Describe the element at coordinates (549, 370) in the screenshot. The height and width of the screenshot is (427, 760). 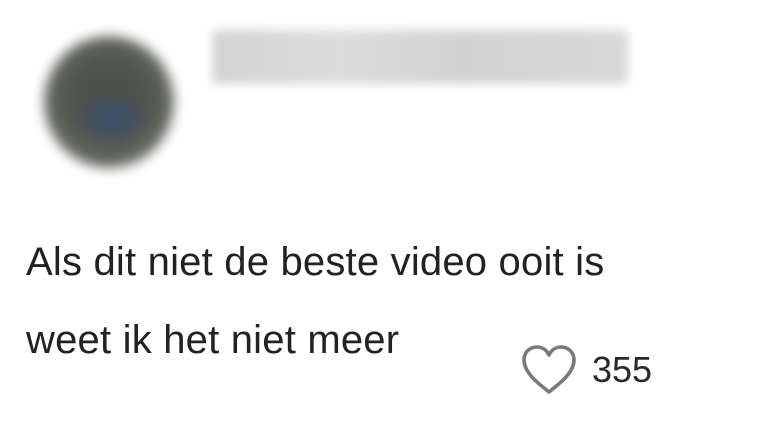
I see `heart-icon` at that location.